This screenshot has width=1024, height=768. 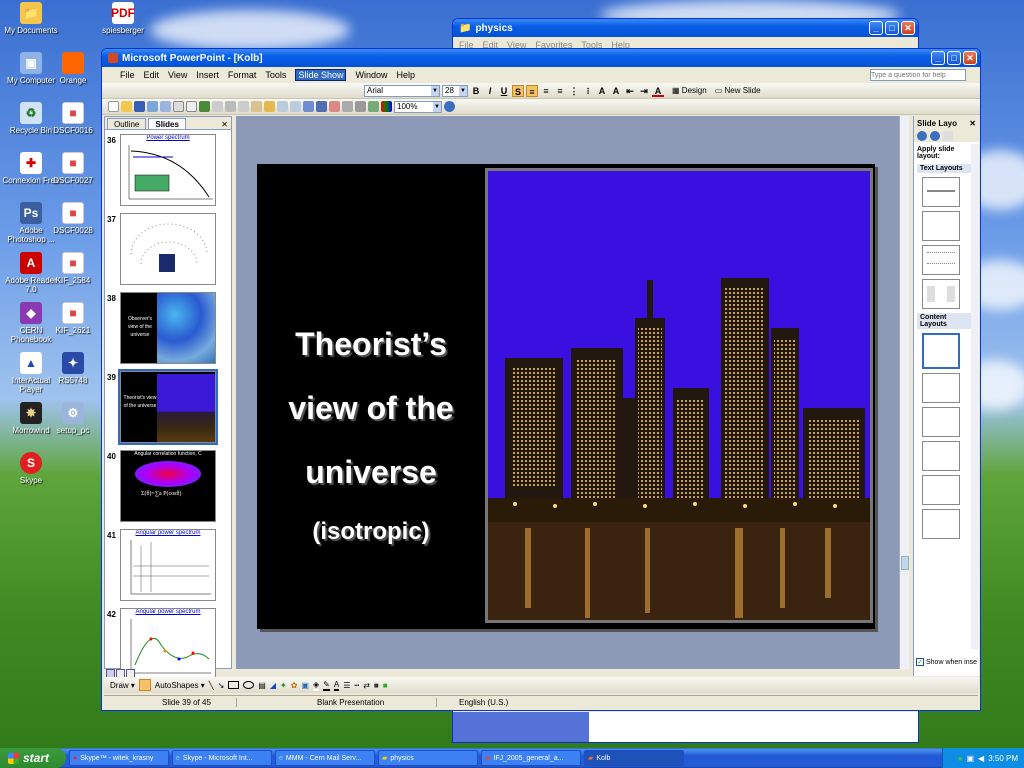 I want to click on layout-title-two-content, so click(x=941, y=524).